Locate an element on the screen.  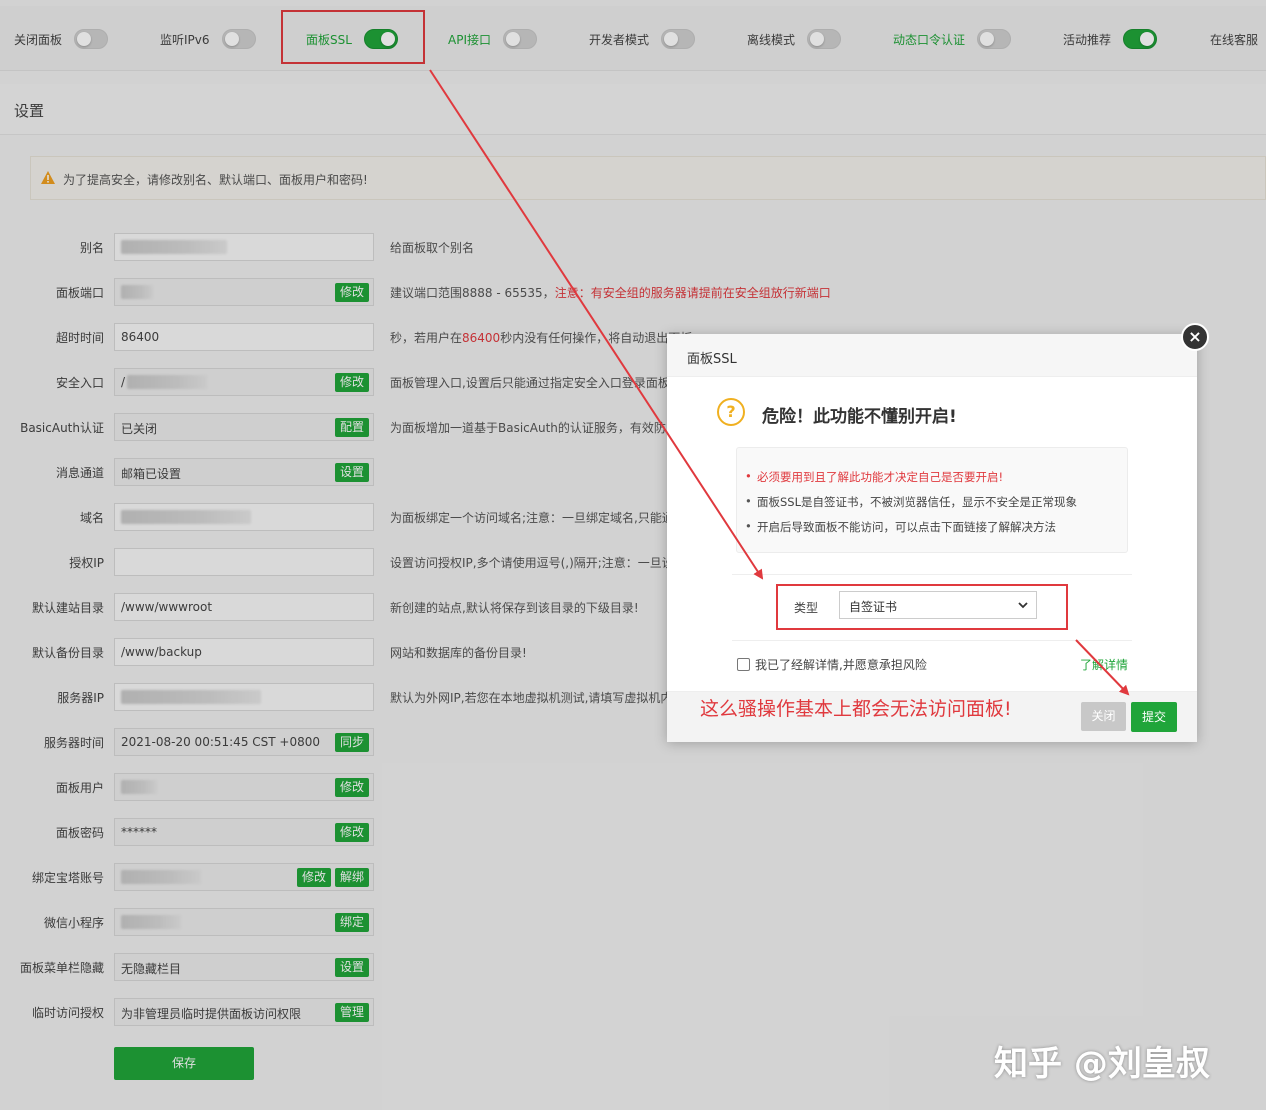
panel-password-input: ****** 修改 is located at coordinates (244, 832).